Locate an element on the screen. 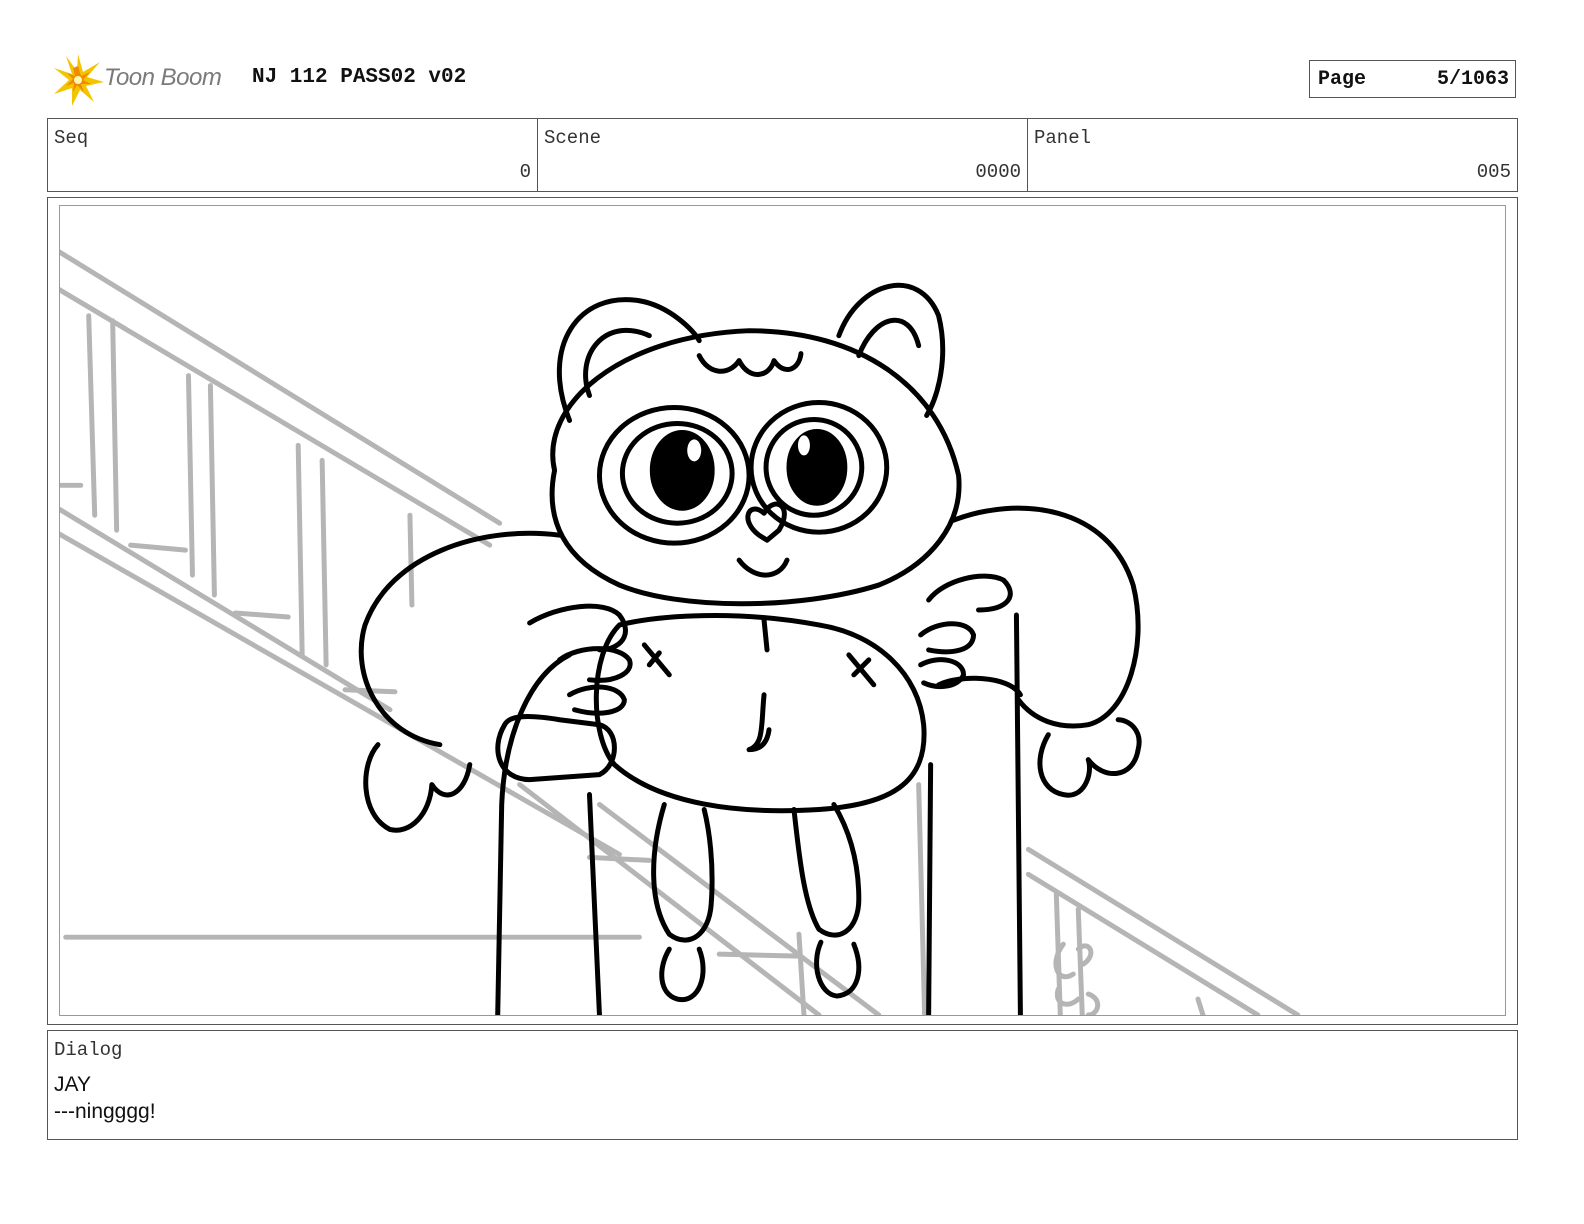 This screenshot has height=1224, width=1584. dialog-line: ---ningggg! is located at coordinates (105, 1111).